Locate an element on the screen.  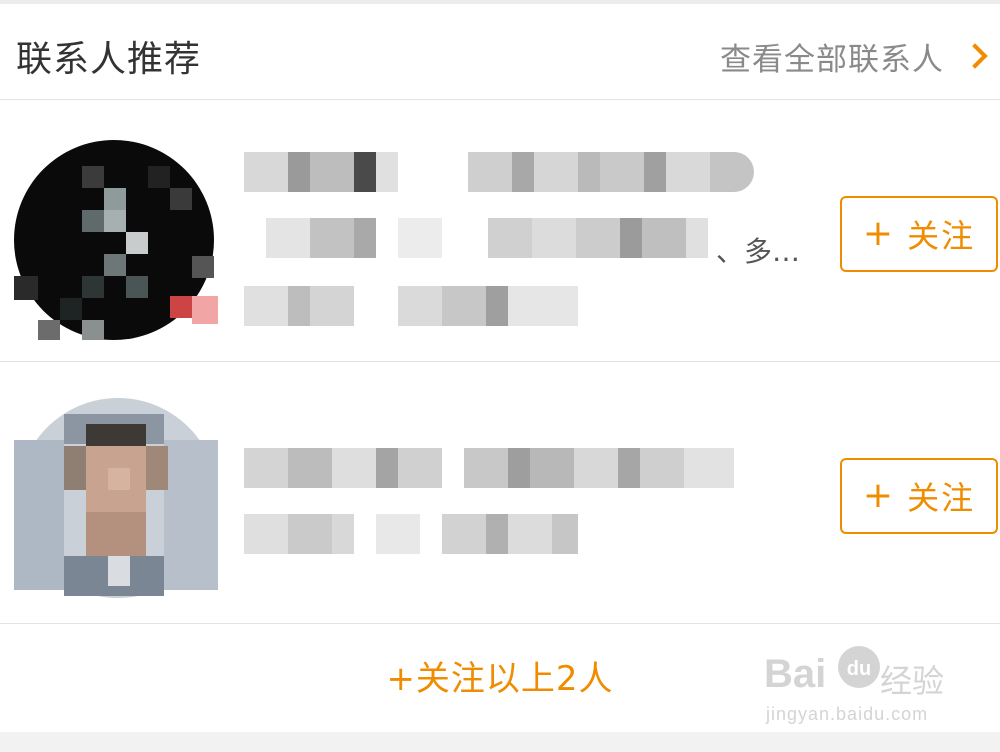
view-all-contacts-label: 查看全部联系人 is located at coordinates (832, 59).